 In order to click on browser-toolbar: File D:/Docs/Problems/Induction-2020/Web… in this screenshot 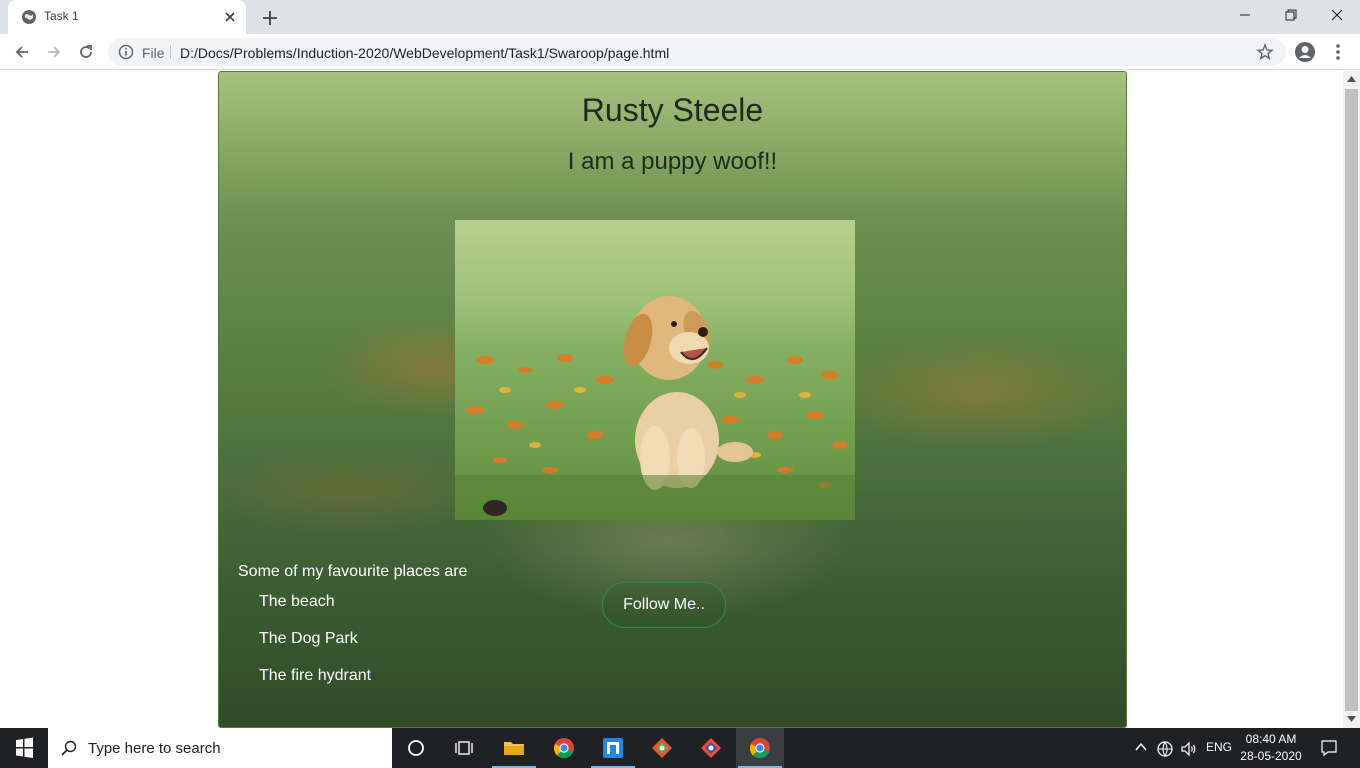, I will do `click(680, 52)`.